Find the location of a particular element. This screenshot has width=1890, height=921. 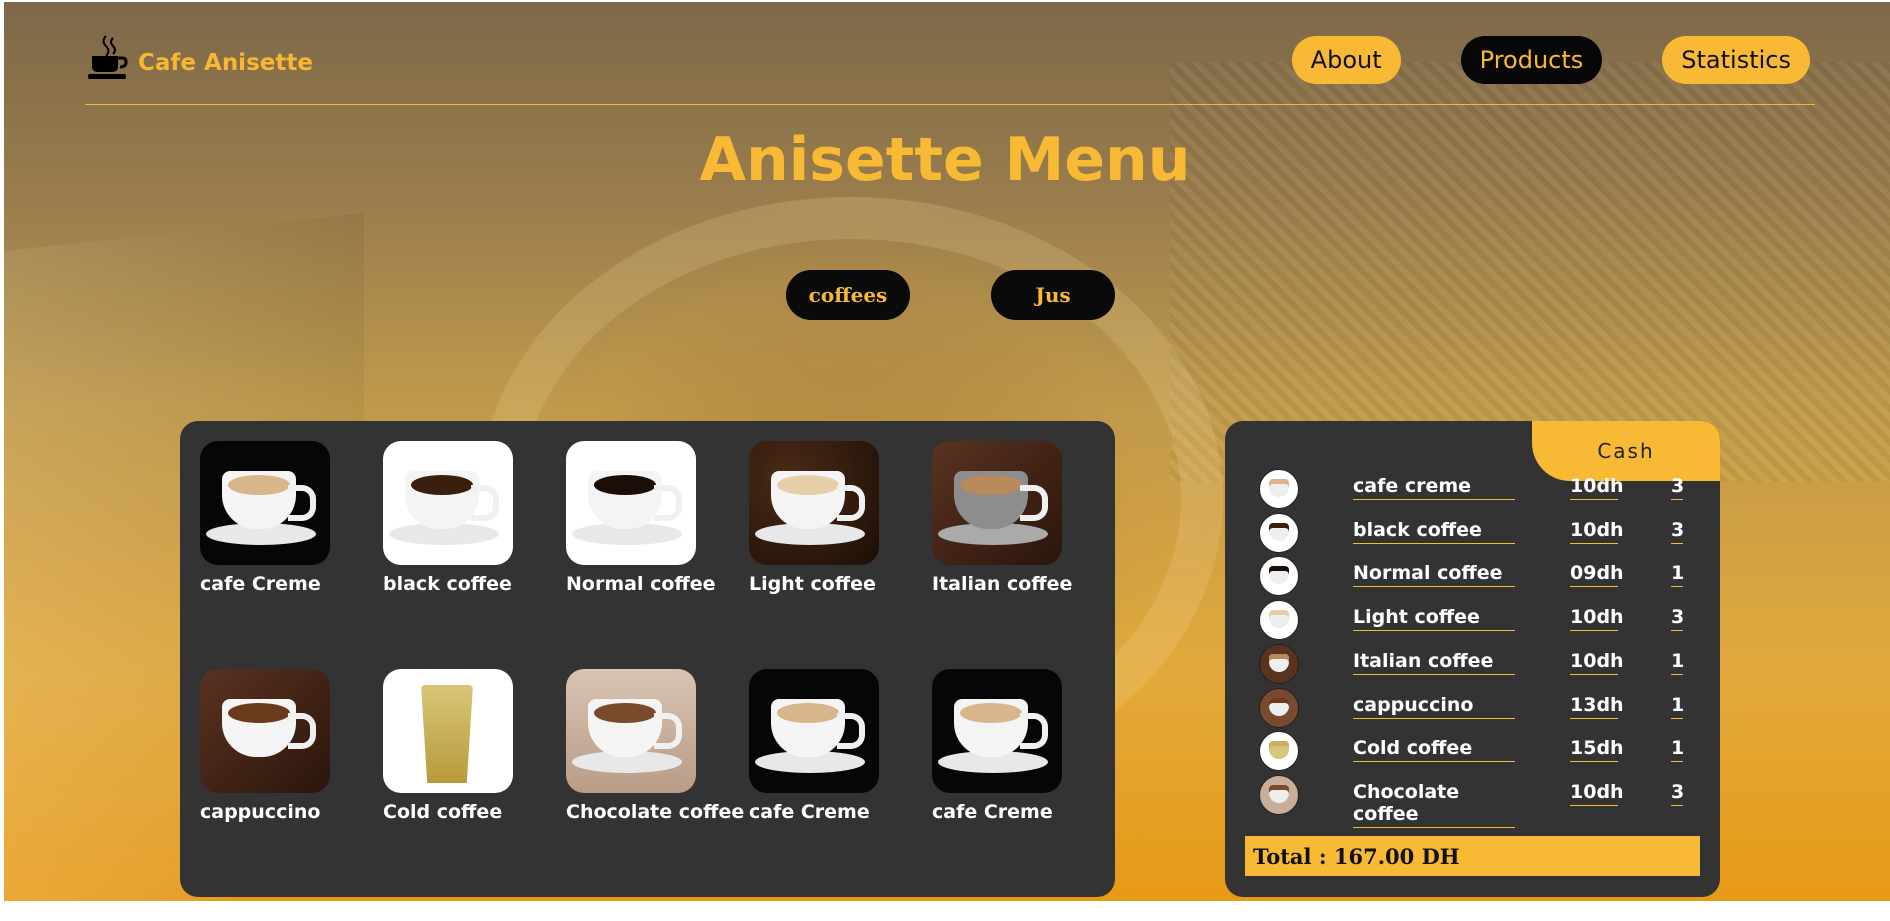

order-item-name: Cold coffee is located at coordinates (1434, 749).